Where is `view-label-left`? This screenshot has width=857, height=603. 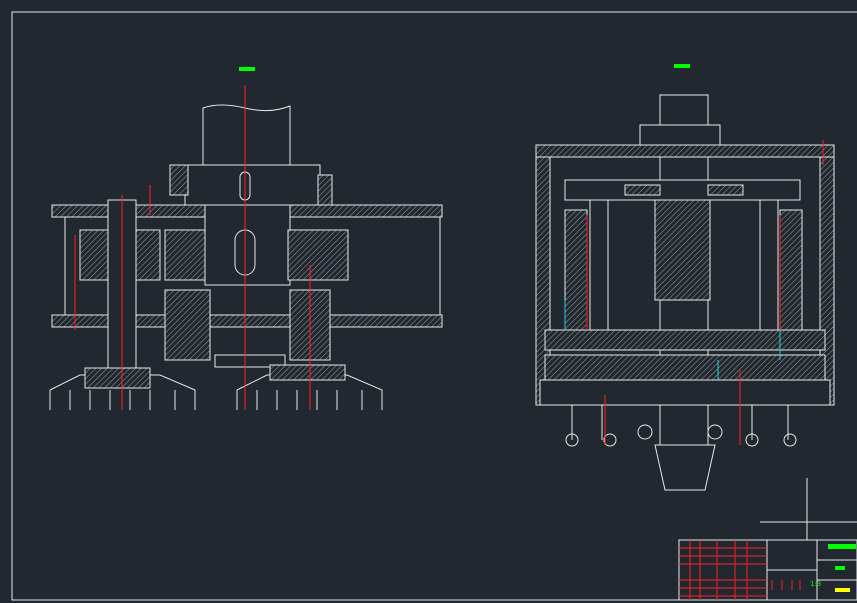
view-label-left is located at coordinates (247, 69).